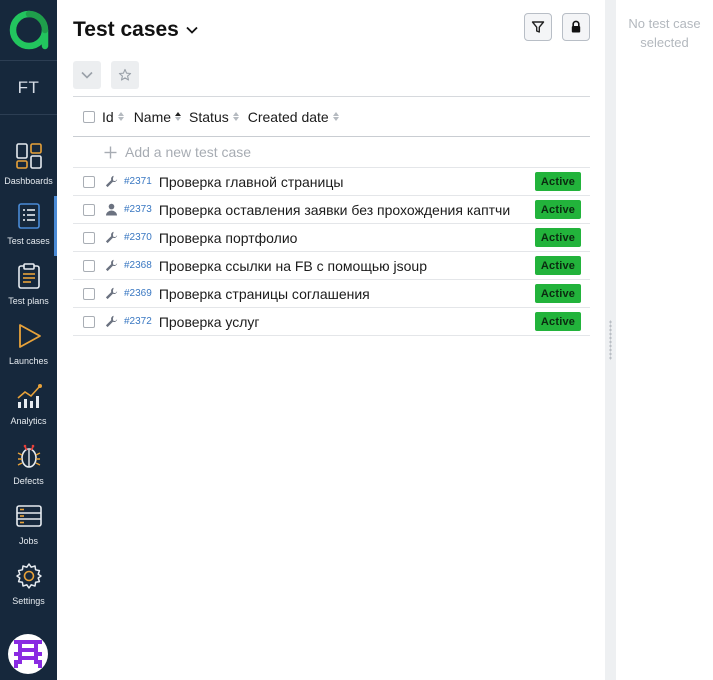  Describe the element at coordinates (28, 156) in the screenshot. I see `dashboards-icon` at that location.